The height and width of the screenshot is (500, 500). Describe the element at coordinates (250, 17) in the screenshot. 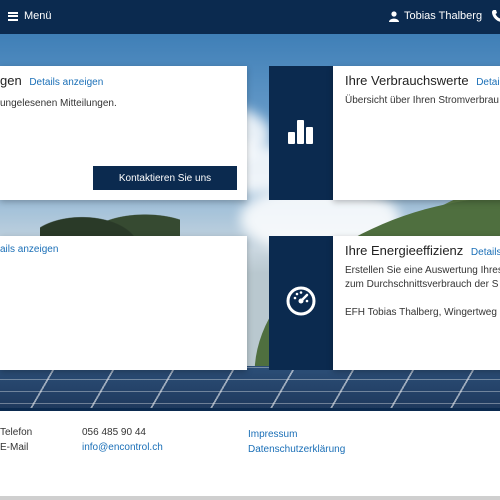

I see `top-navigation-bar: Menü Tobias Thalberg` at that location.